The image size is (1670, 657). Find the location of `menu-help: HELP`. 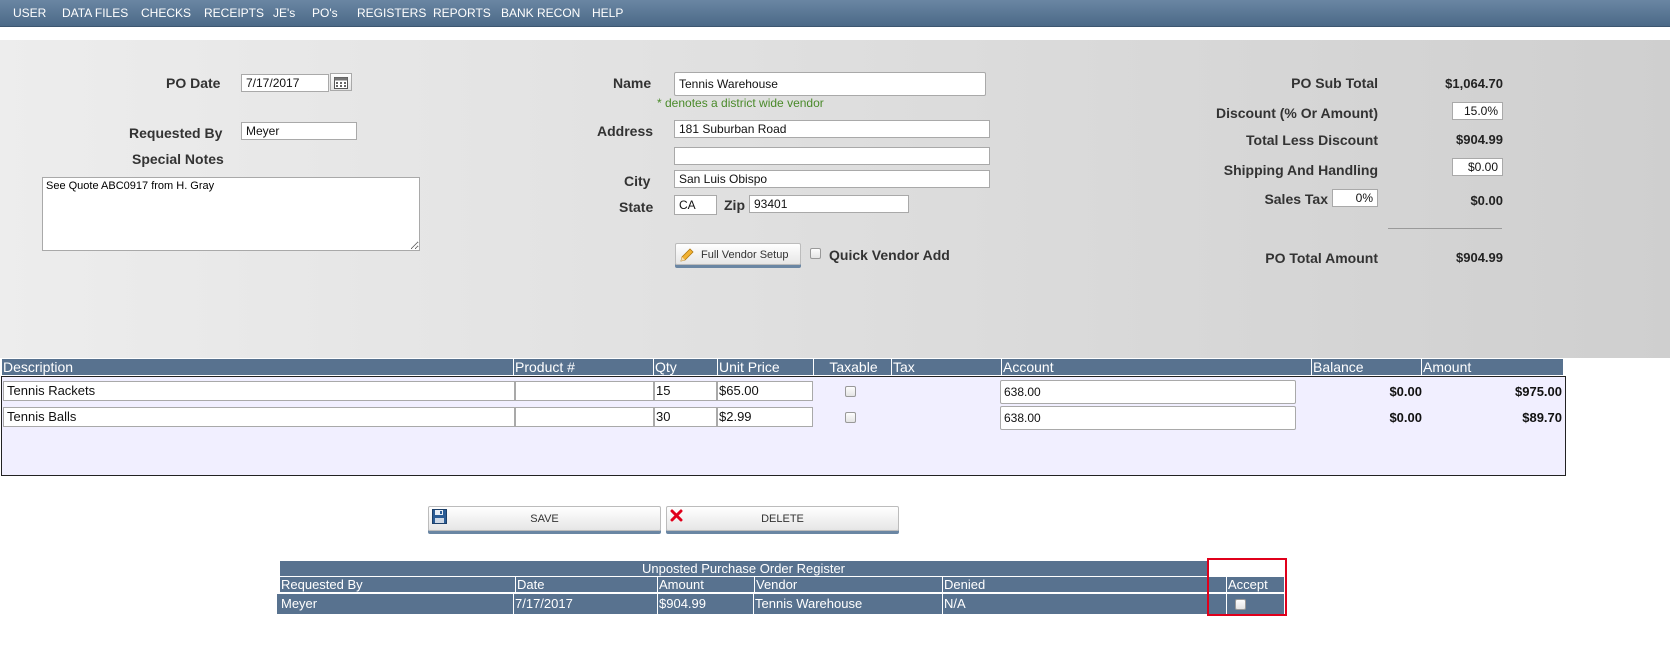

menu-help: HELP is located at coordinates (607, 13).